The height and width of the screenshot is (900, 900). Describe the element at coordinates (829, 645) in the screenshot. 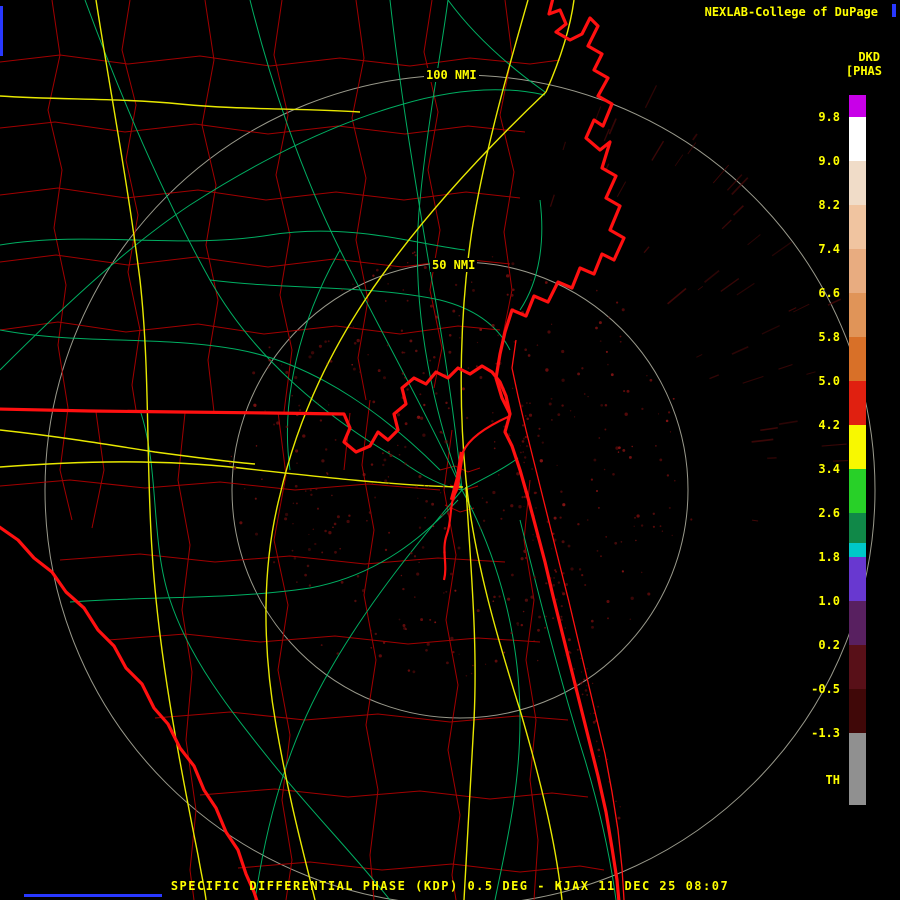

I see `colorbar-tick: 0.2` at that location.